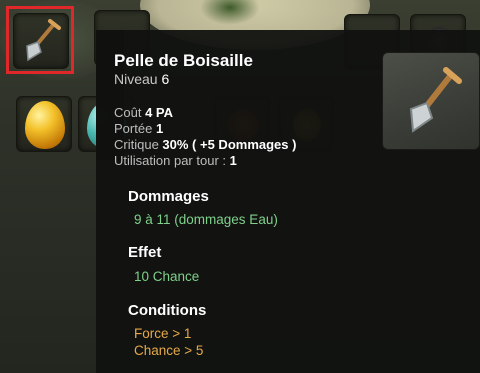  I want to click on use-label: Utilisation par tour :, so click(170, 160).